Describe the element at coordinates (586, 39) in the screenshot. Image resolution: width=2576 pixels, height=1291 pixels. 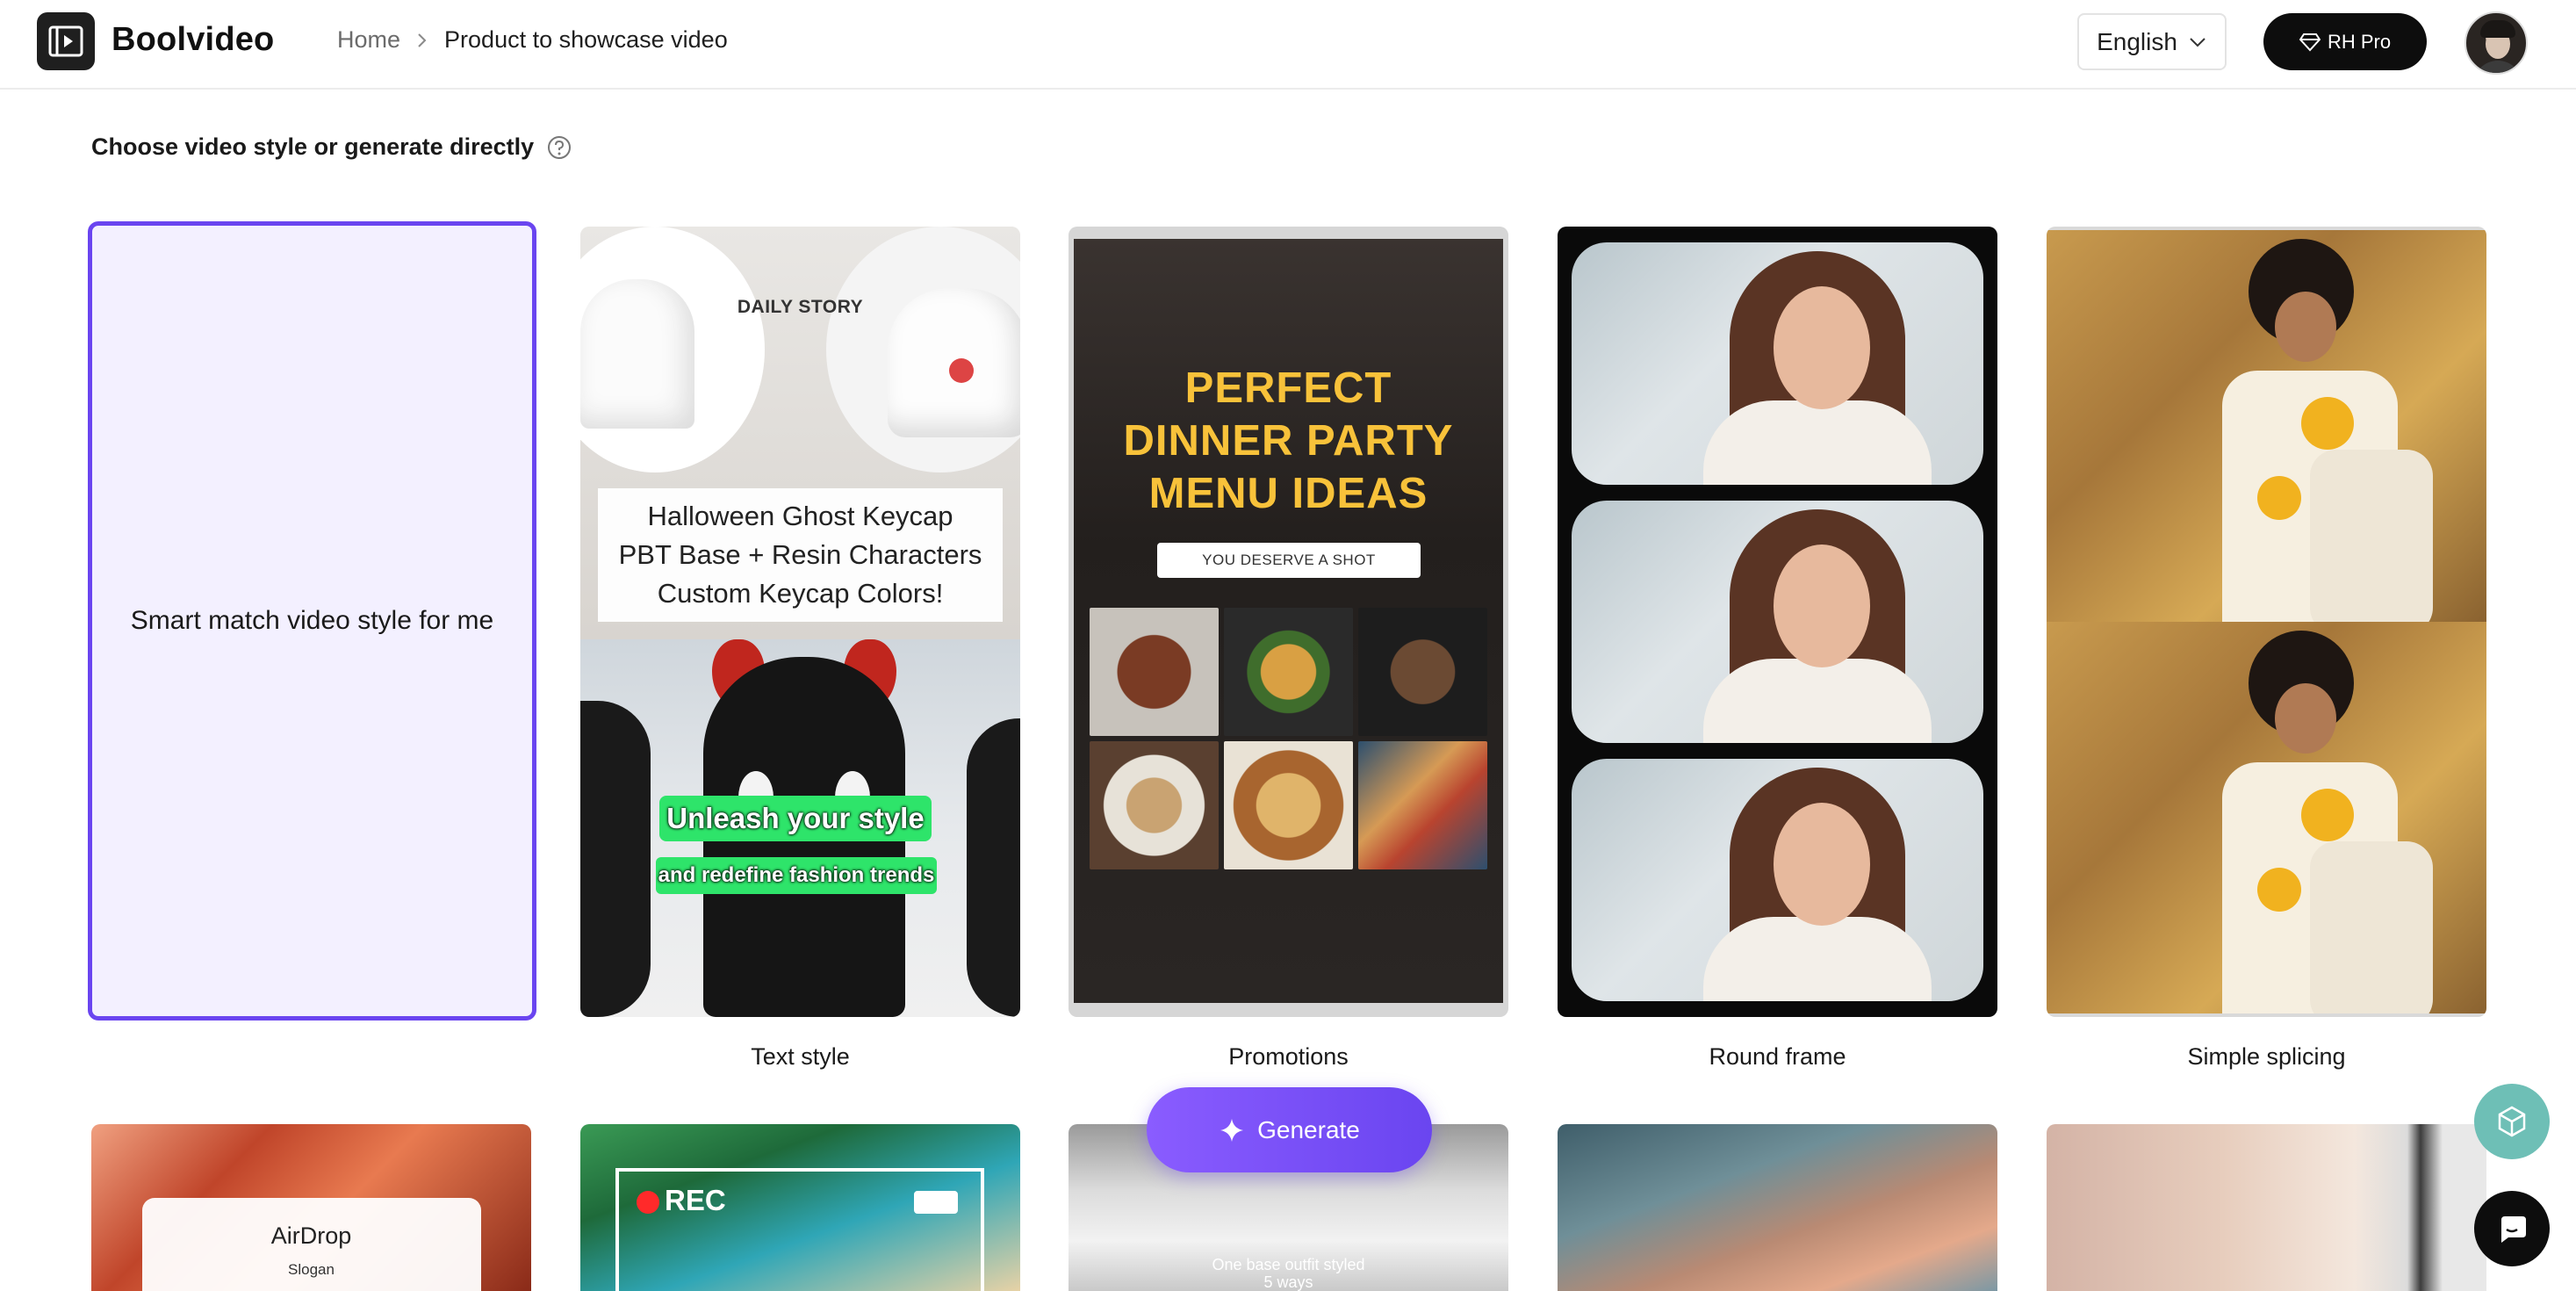
I see `breadcrumb-current: Product to showcase video` at that location.